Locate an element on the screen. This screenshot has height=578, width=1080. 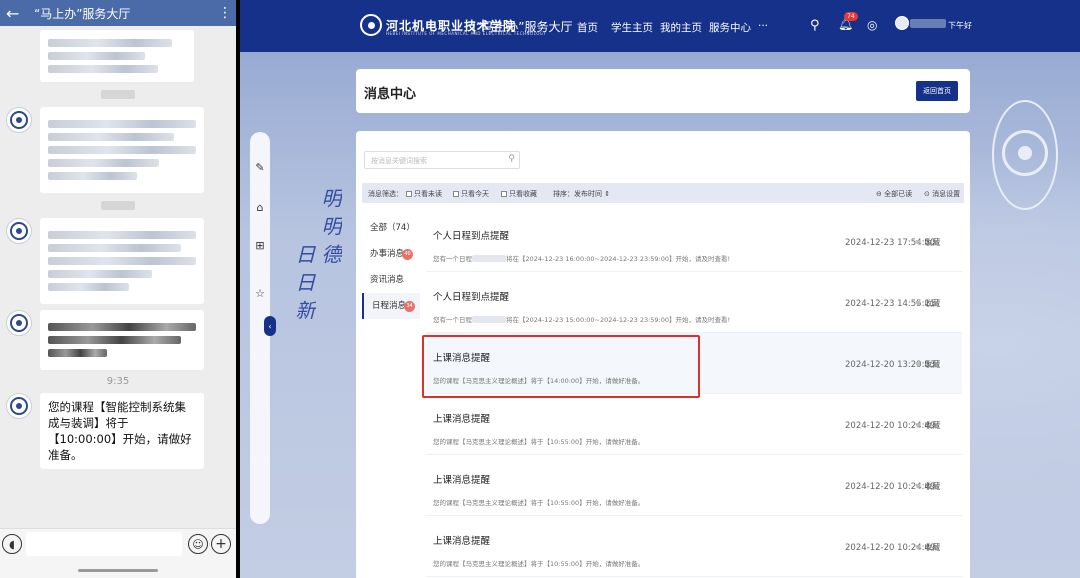
filter-favorites: 只看收藏 is located at coordinates (519, 194).